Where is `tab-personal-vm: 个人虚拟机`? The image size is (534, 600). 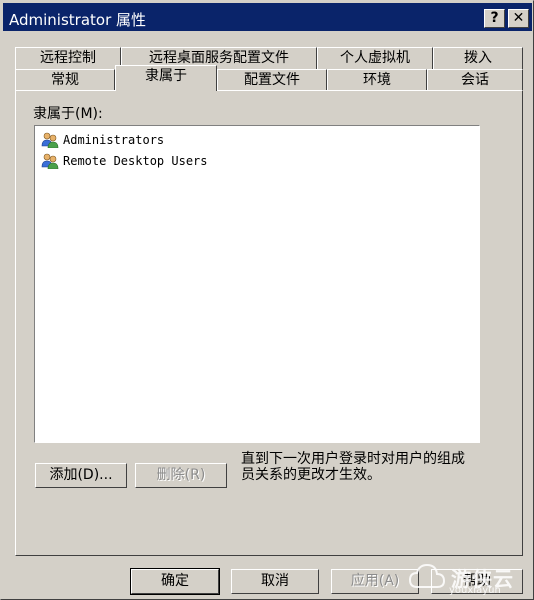
tab-personal-vm: 个人虚拟机 is located at coordinates (375, 58).